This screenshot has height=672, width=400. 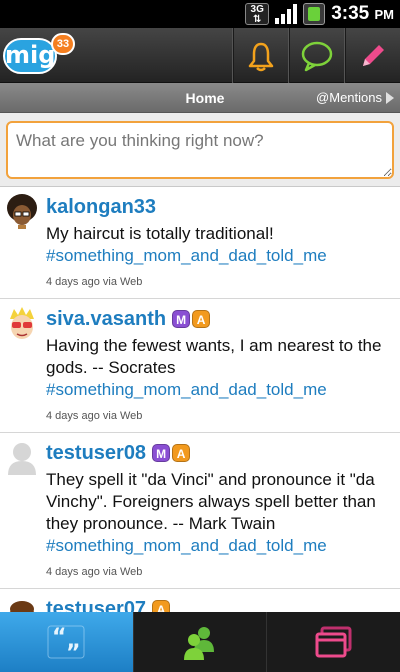 I want to click on bottom-nav: “ ”, so click(x=200, y=642).